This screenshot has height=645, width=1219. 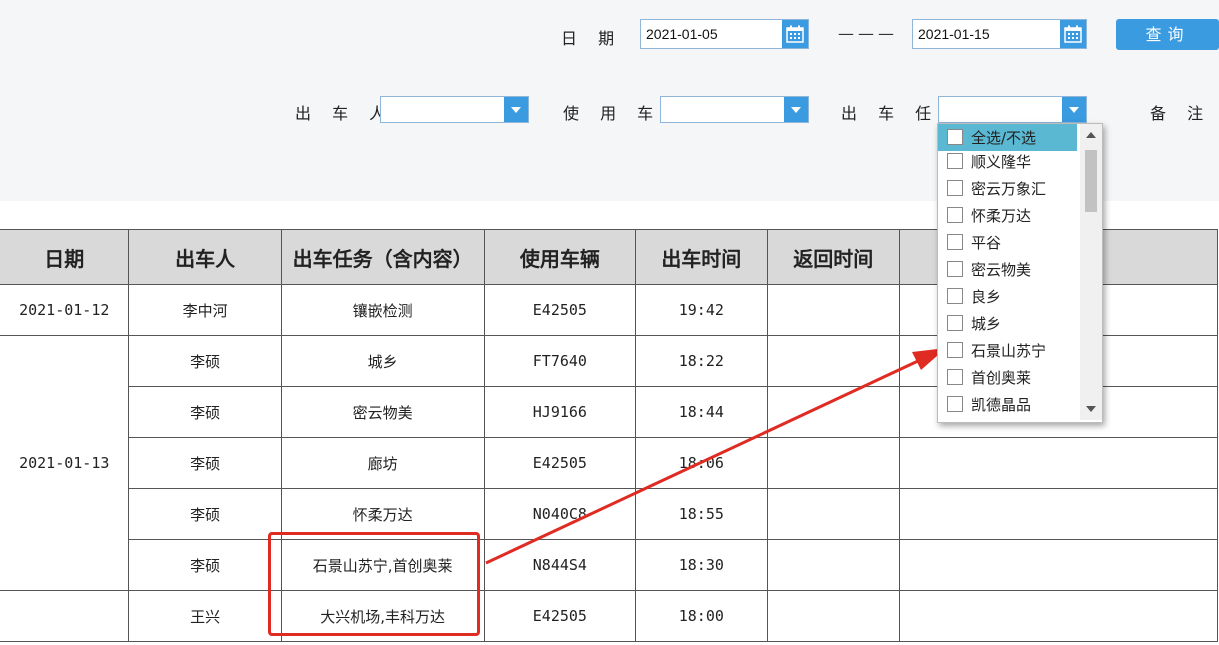 What do you see at coordinates (1001, 270) in the screenshot?
I see `dropdown-item-label: 密云物美` at bounding box center [1001, 270].